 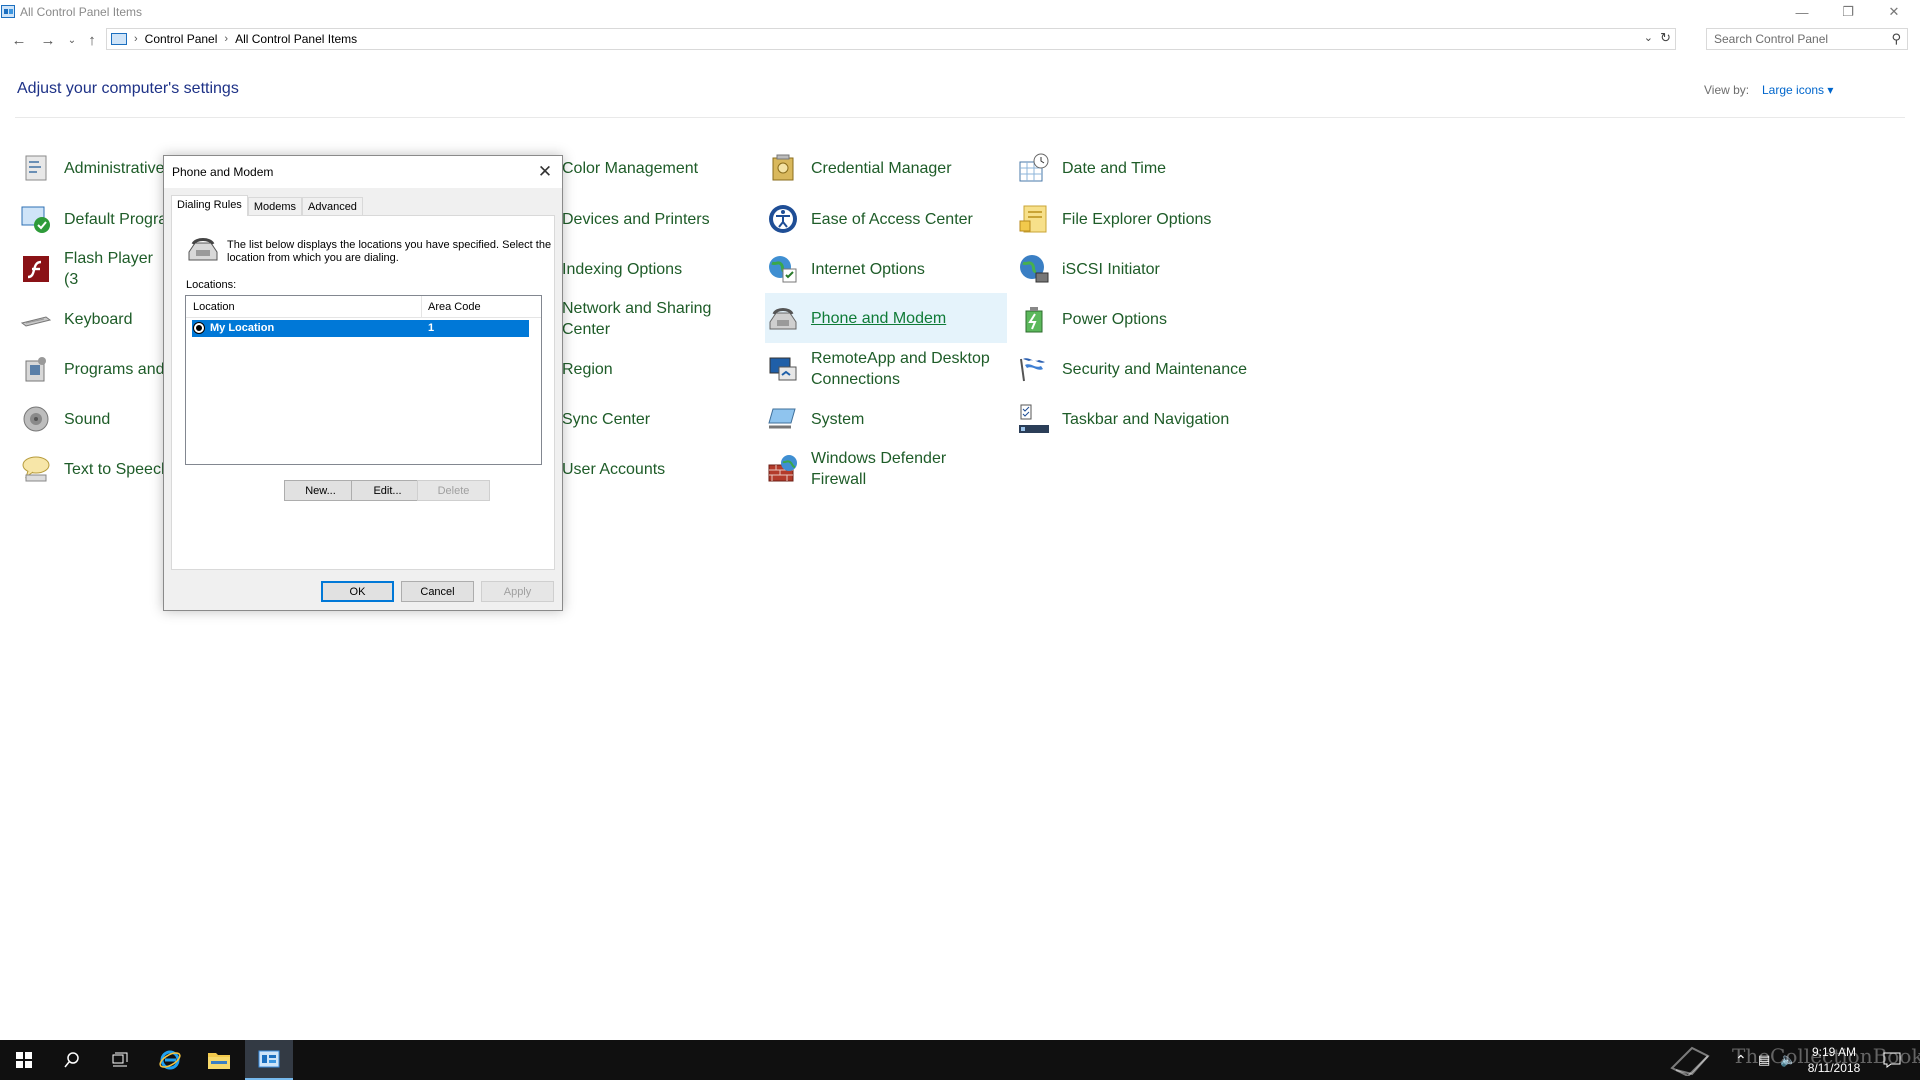 I want to click on title-bar: All Control Panel Items — ❐ ✕, so click(x=960, y=12).